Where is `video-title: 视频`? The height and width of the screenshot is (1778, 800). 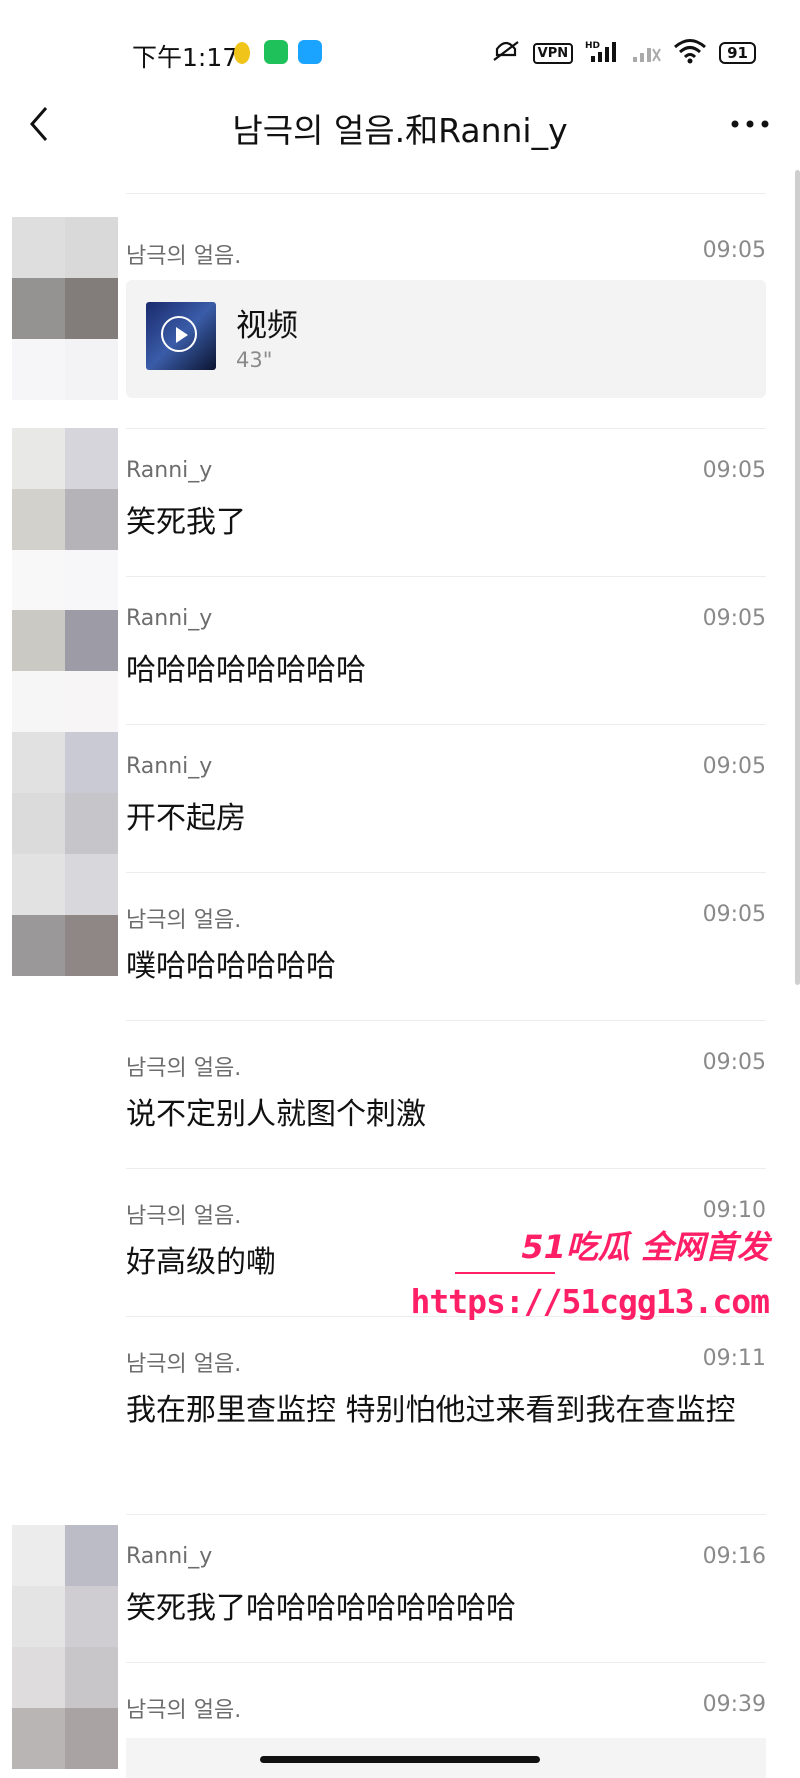 video-title: 视频 is located at coordinates (267, 326).